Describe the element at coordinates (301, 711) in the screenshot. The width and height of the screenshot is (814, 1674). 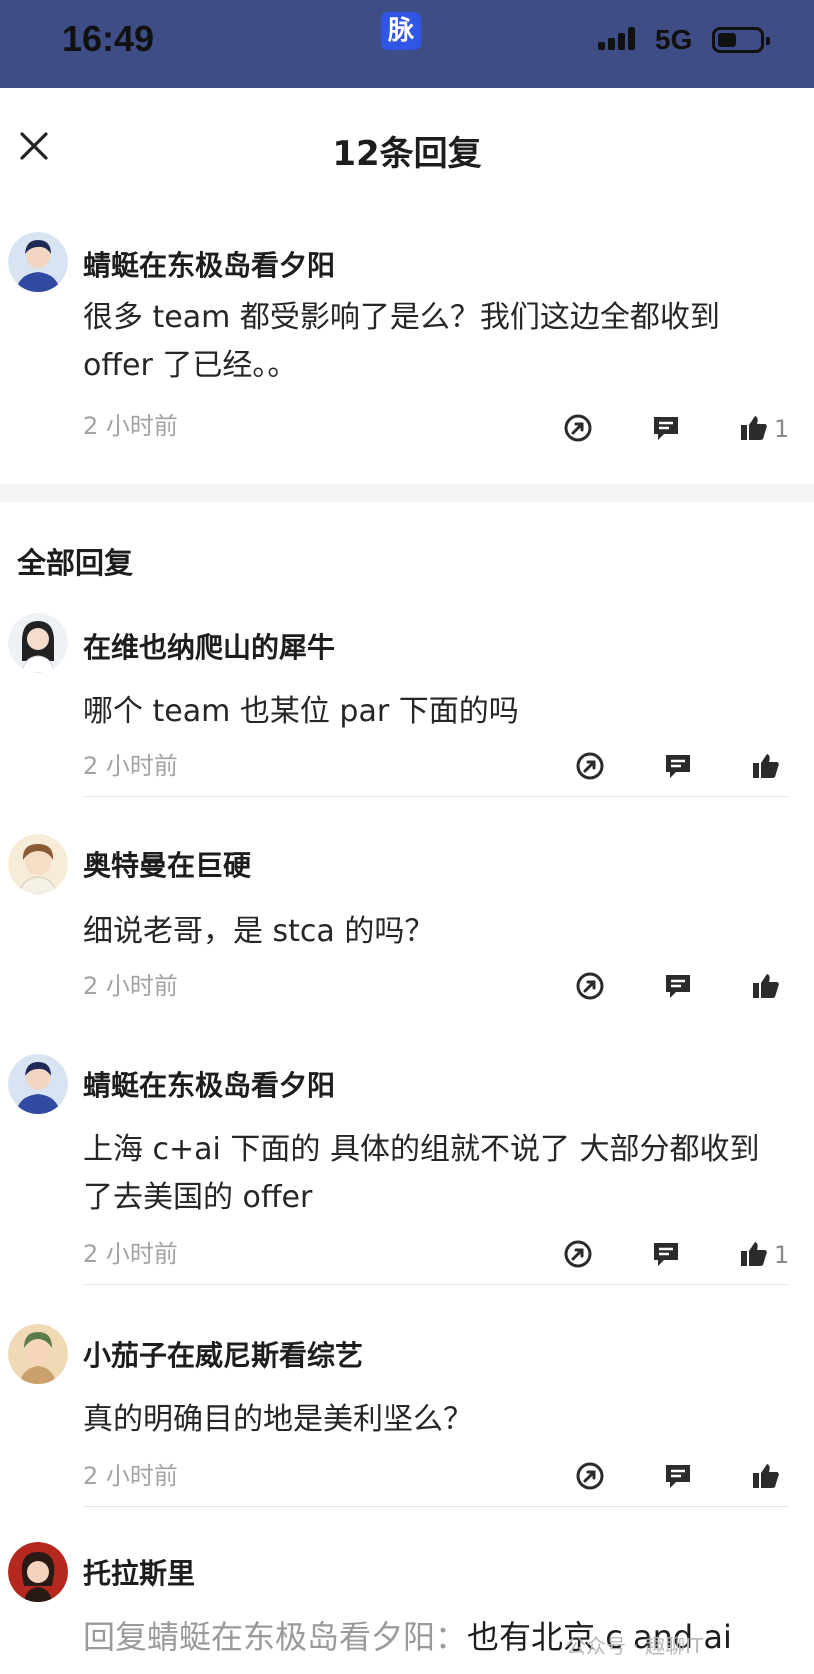
I see `comment-content: 哪个 team 也某位 par 下面的吗` at that location.